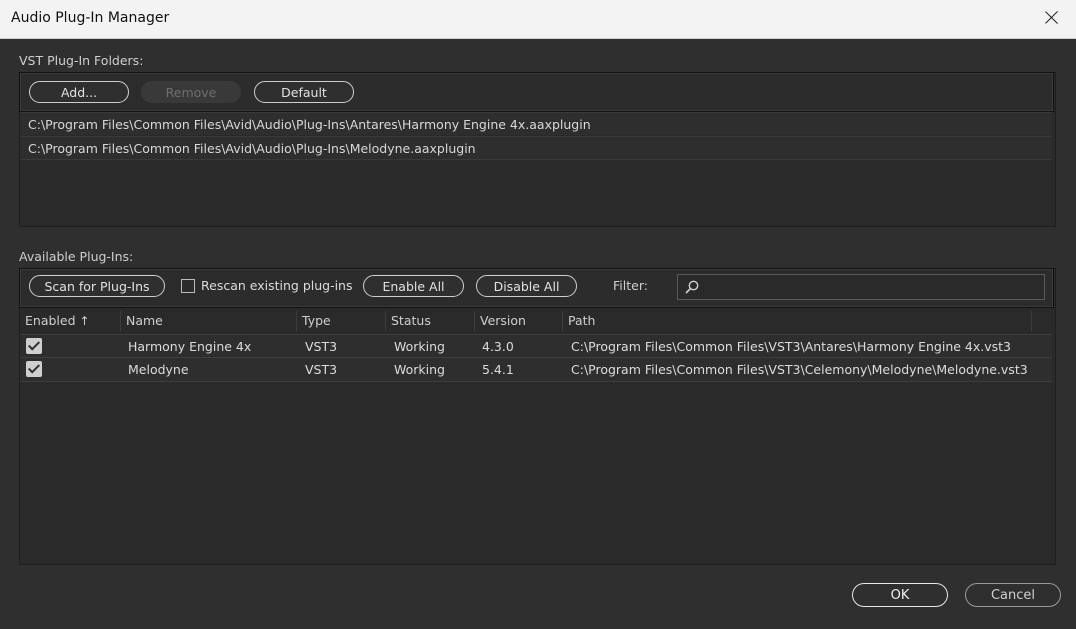 The height and width of the screenshot is (629, 1076). I want to click on ok-button: OK, so click(900, 595).